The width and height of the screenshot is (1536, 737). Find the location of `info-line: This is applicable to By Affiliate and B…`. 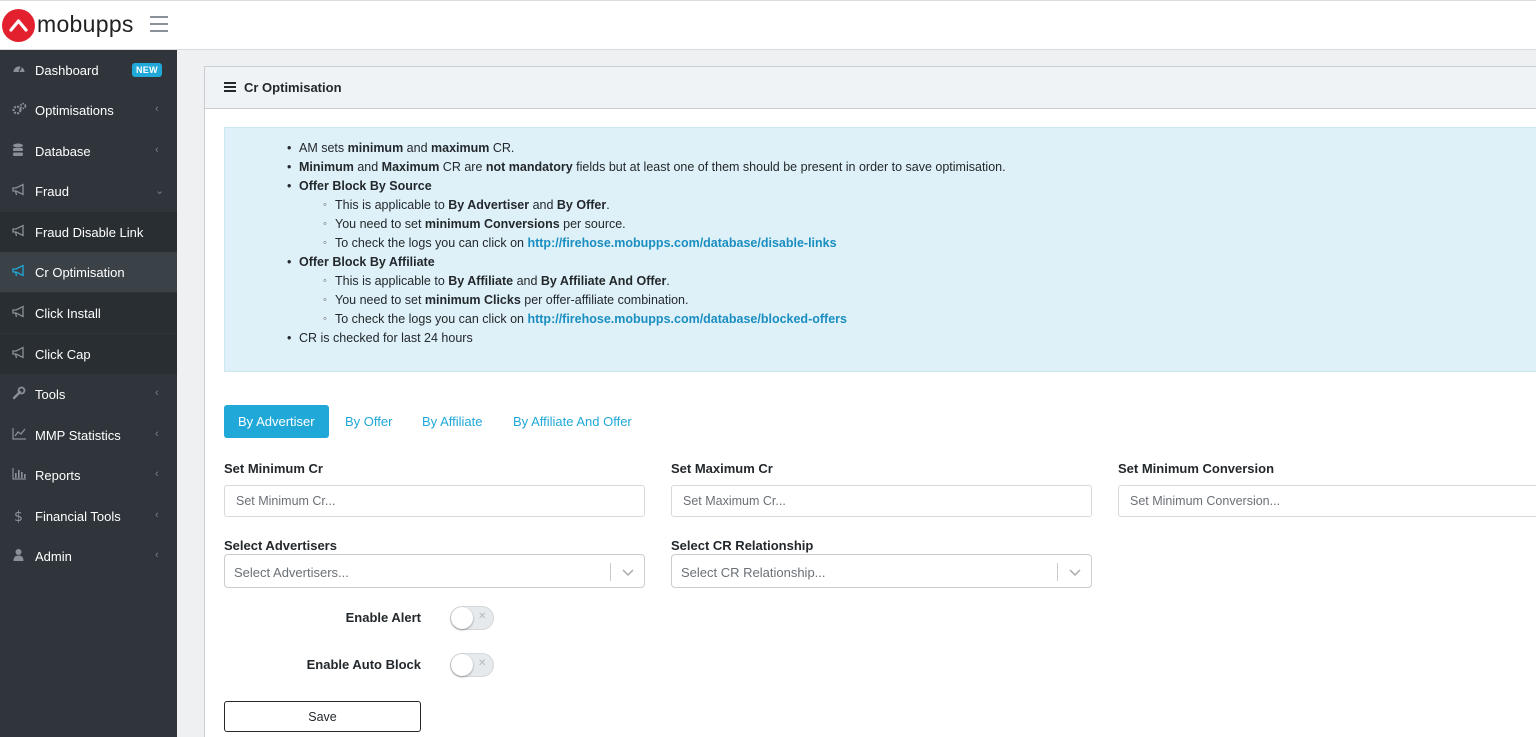

info-line: This is applicable to By Affiliate and B… is located at coordinates (496, 281).